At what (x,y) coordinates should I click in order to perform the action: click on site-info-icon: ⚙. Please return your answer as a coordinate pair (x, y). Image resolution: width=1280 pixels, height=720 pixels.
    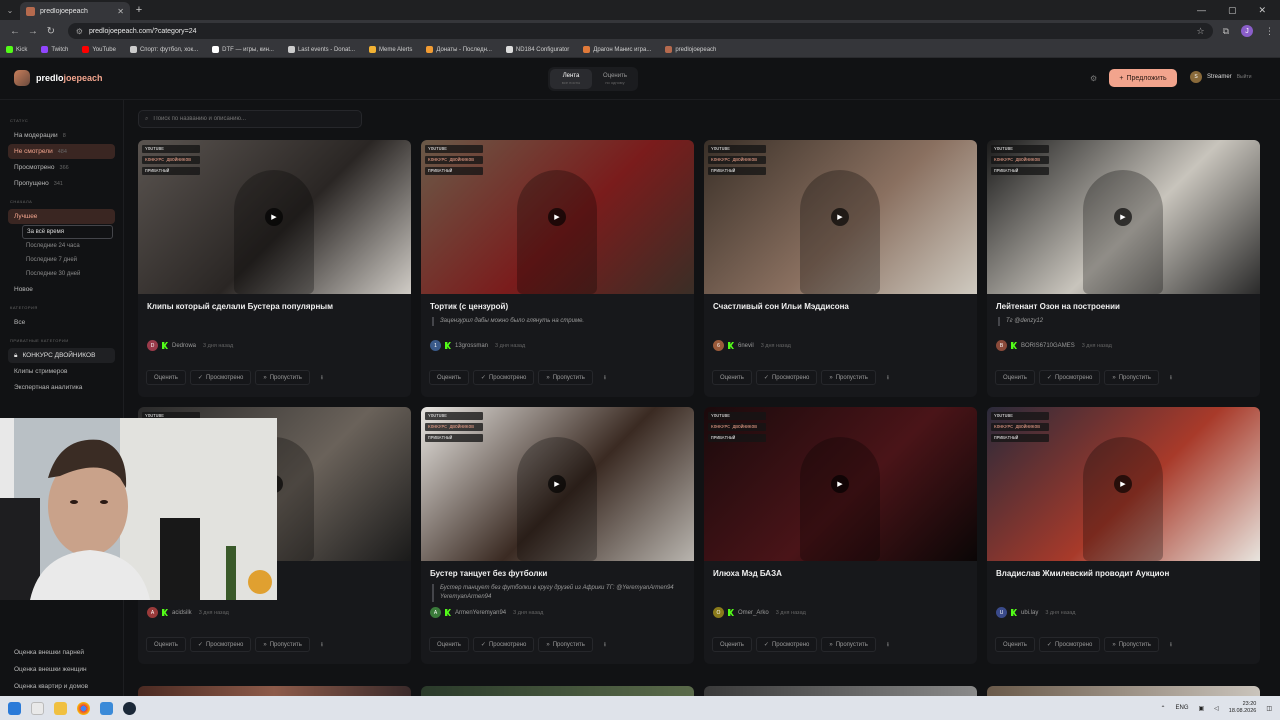
    Looking at the image, I should click on (79, 31).